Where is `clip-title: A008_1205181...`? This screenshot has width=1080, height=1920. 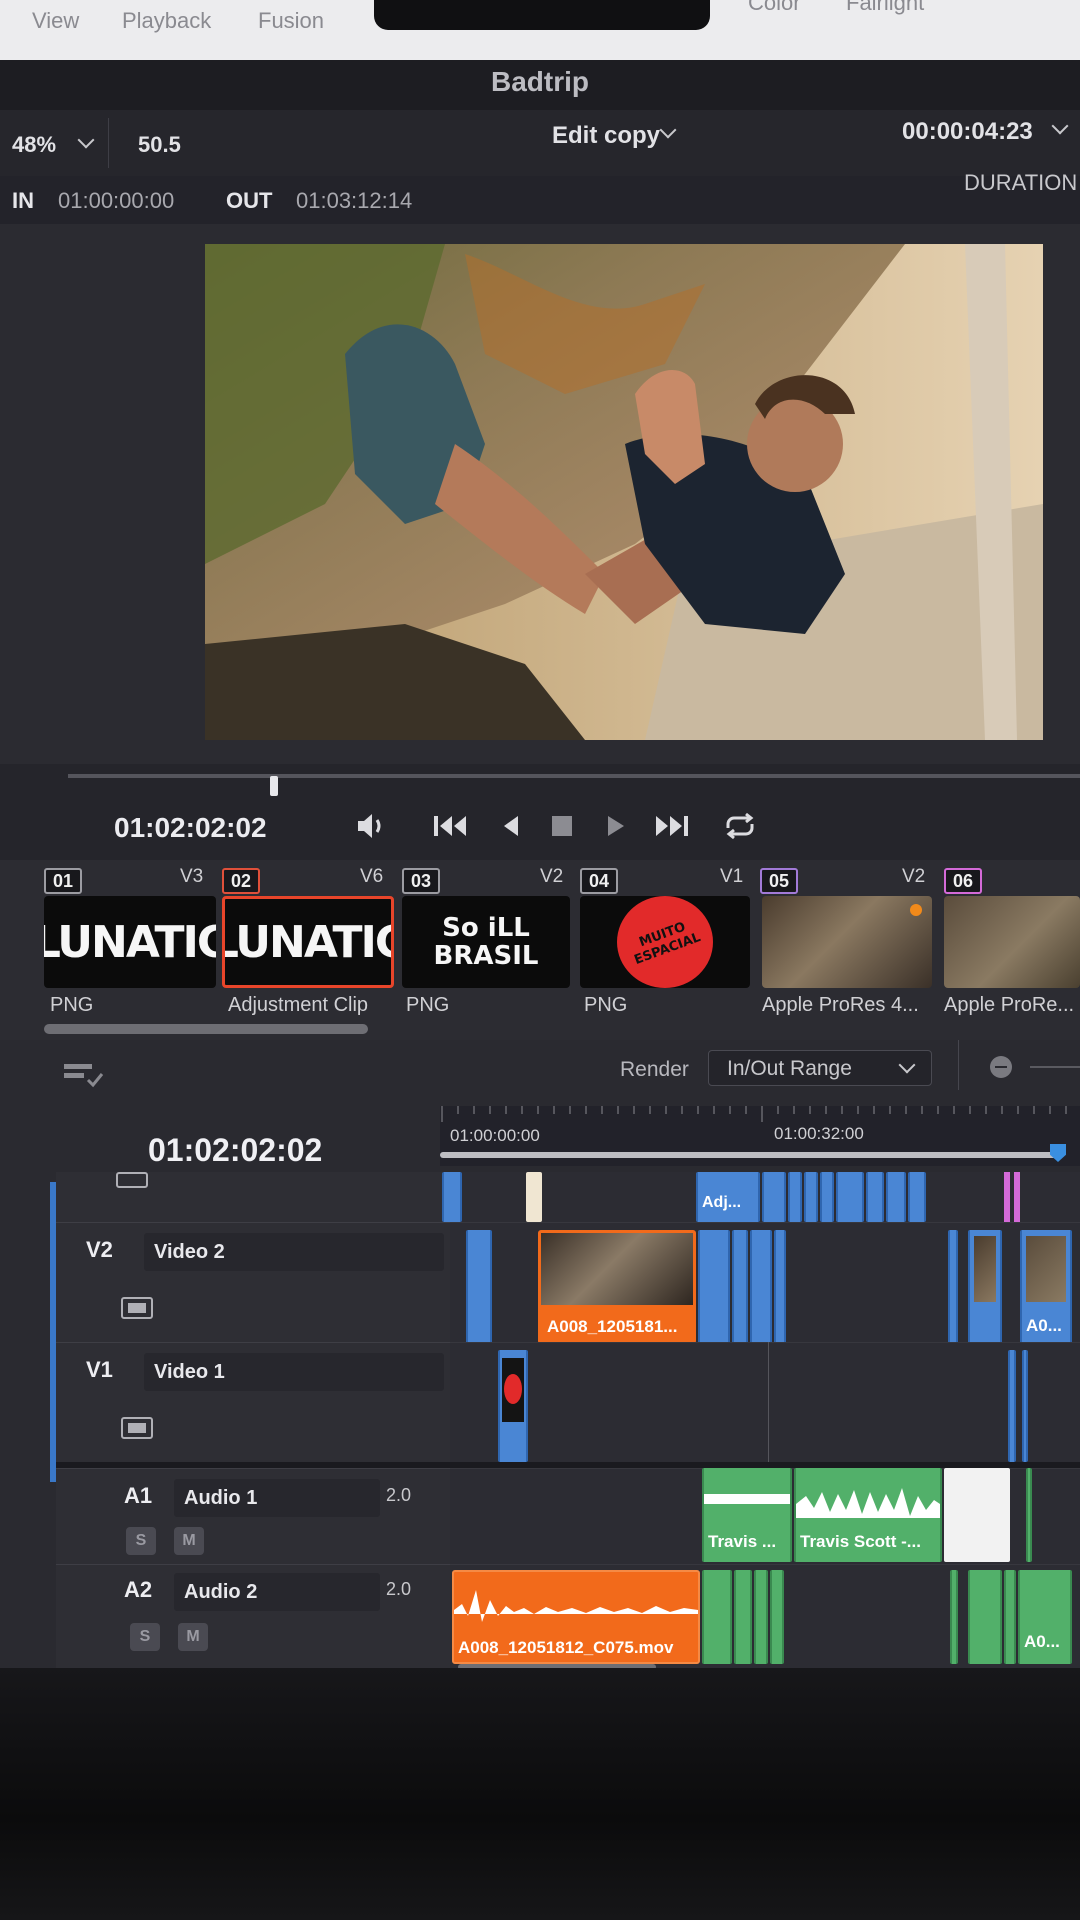 clip-title: A008_1205181... is located at coordinates (612, 1326).